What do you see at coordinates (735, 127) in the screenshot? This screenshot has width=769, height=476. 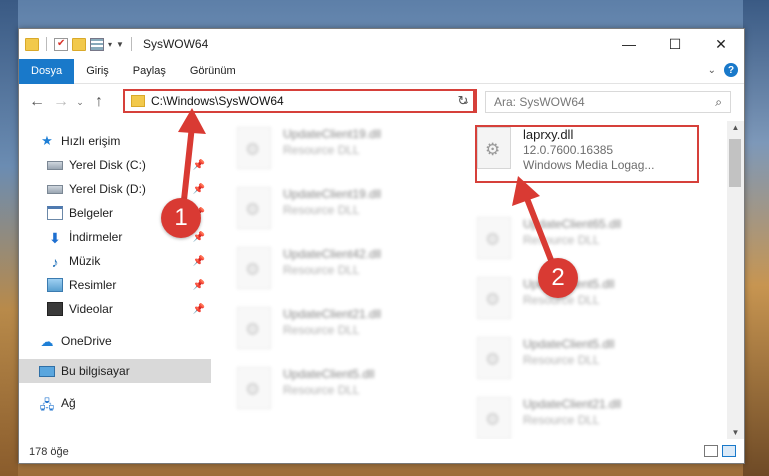 I see `scroll-up-icon: ▲` at bounding box center [735, 127].